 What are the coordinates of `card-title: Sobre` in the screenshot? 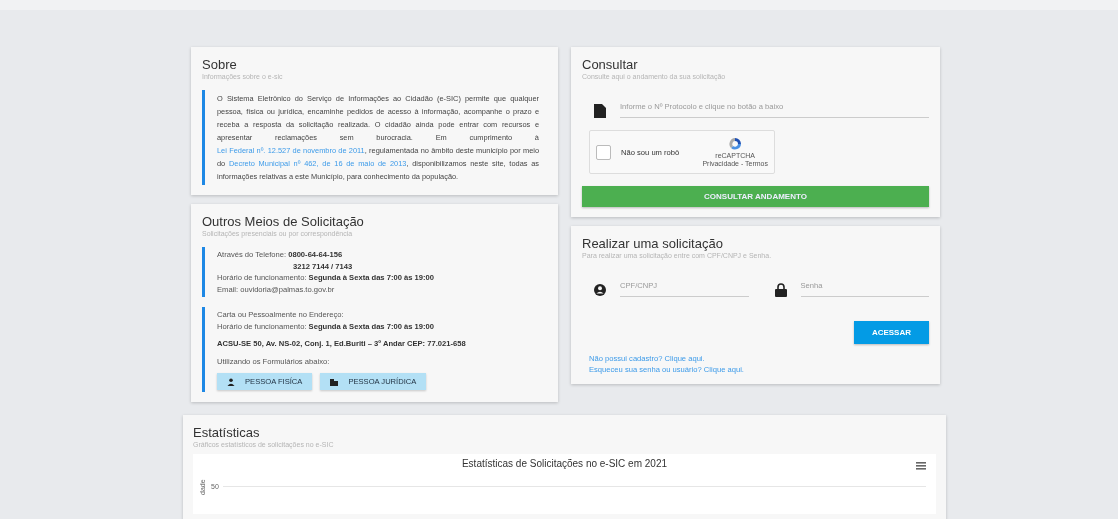 It's located at (220, 64).